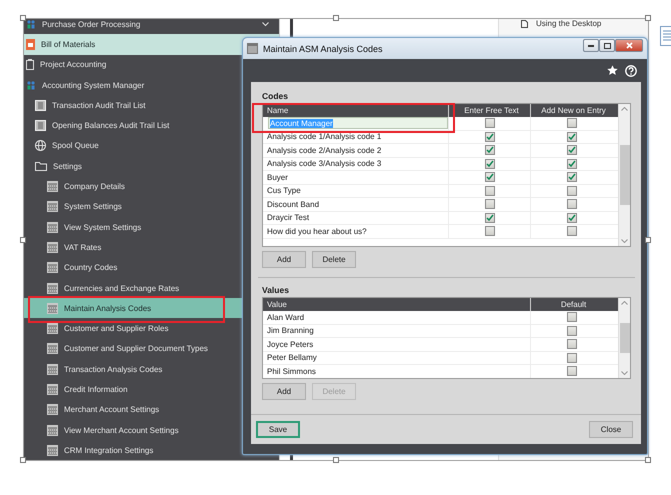 The height and width of the screenshot is (495, 671). I want to click on help-link: Using the Desktop, so click(584, 23).